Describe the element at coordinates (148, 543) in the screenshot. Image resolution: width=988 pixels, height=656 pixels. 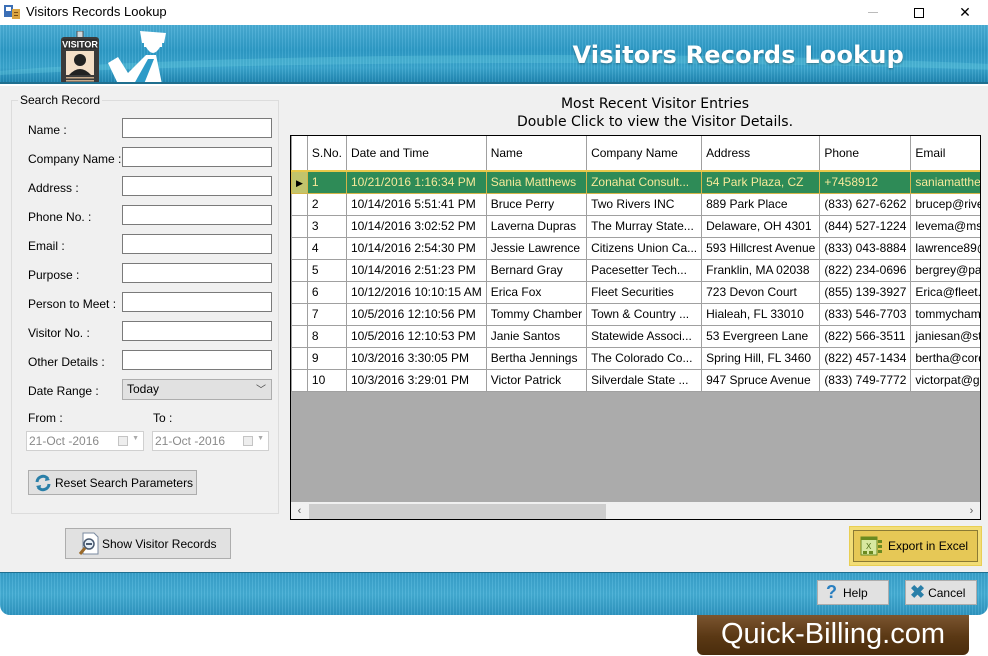
I see `show-visitor-records-button: Show Visitor Records` at that location.